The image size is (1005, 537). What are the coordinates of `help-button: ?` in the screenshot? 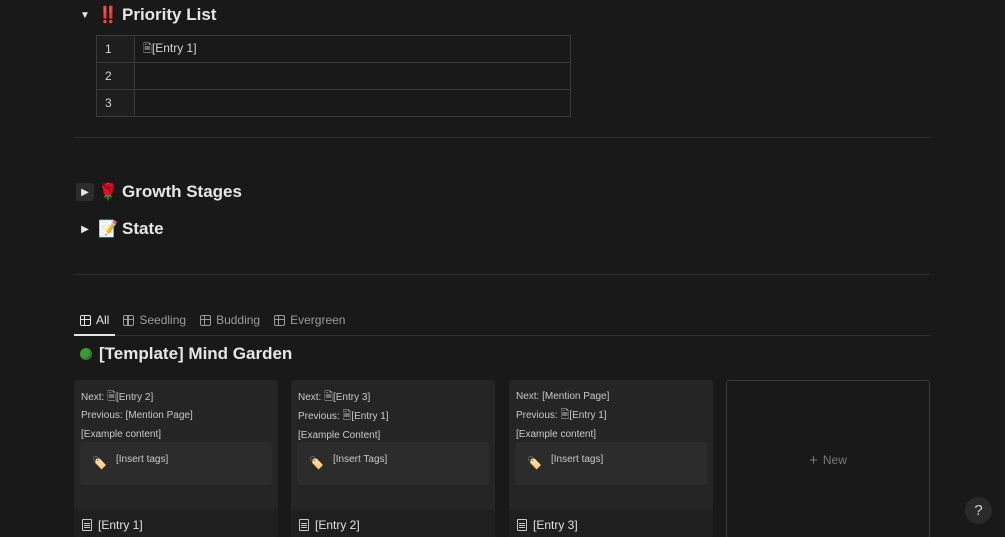 It's located at (978, 510).